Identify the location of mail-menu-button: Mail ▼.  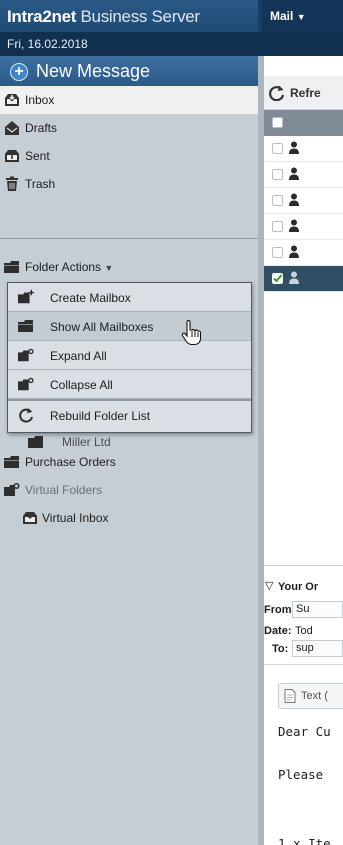
(302, 16).